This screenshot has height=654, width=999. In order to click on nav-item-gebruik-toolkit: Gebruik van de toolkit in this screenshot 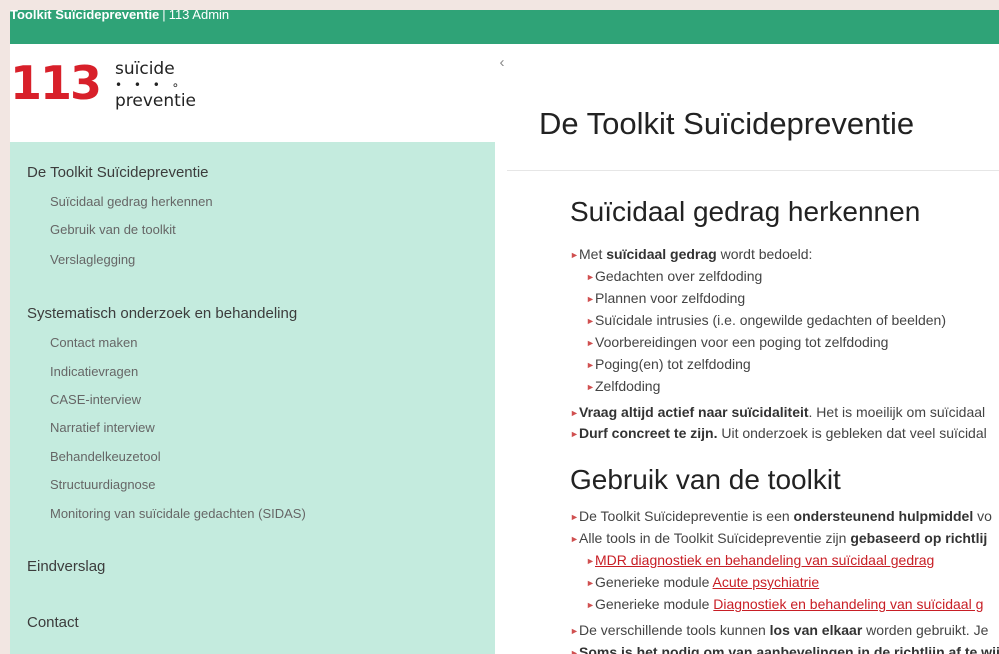, I will do `click(113, 229)`.